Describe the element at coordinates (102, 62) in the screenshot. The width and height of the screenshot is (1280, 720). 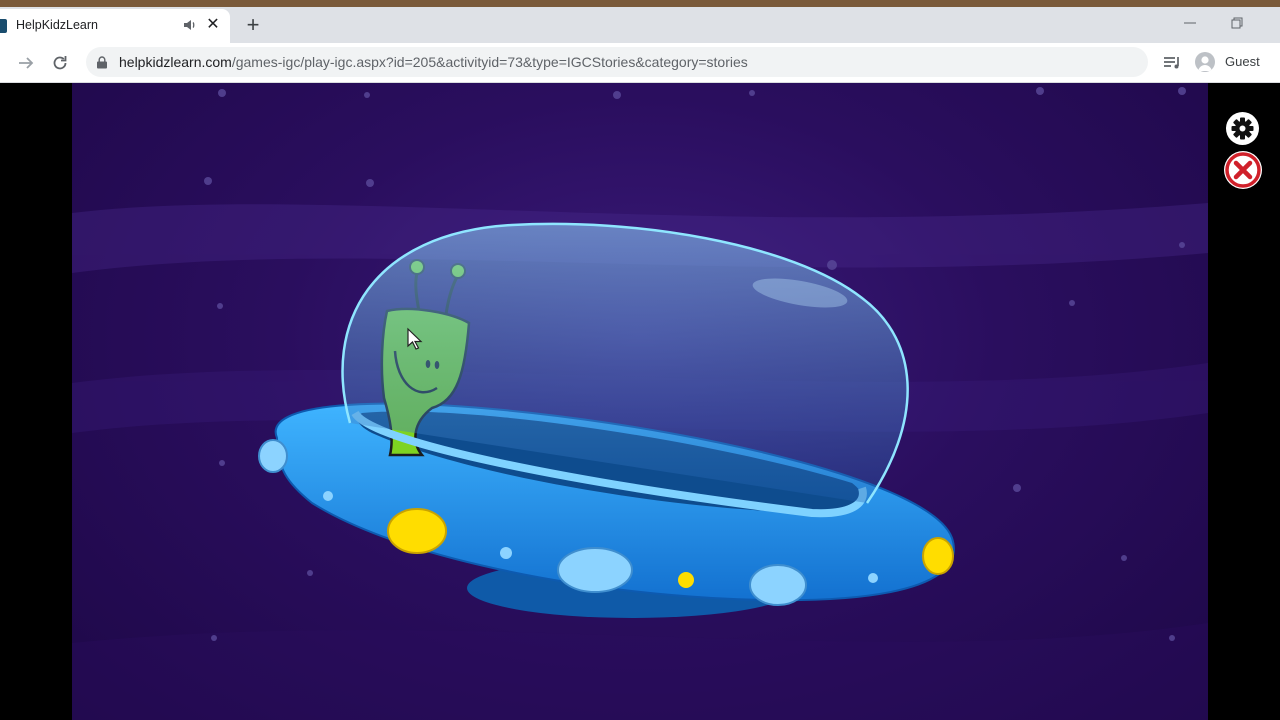
I see `lock-icon` at that location.